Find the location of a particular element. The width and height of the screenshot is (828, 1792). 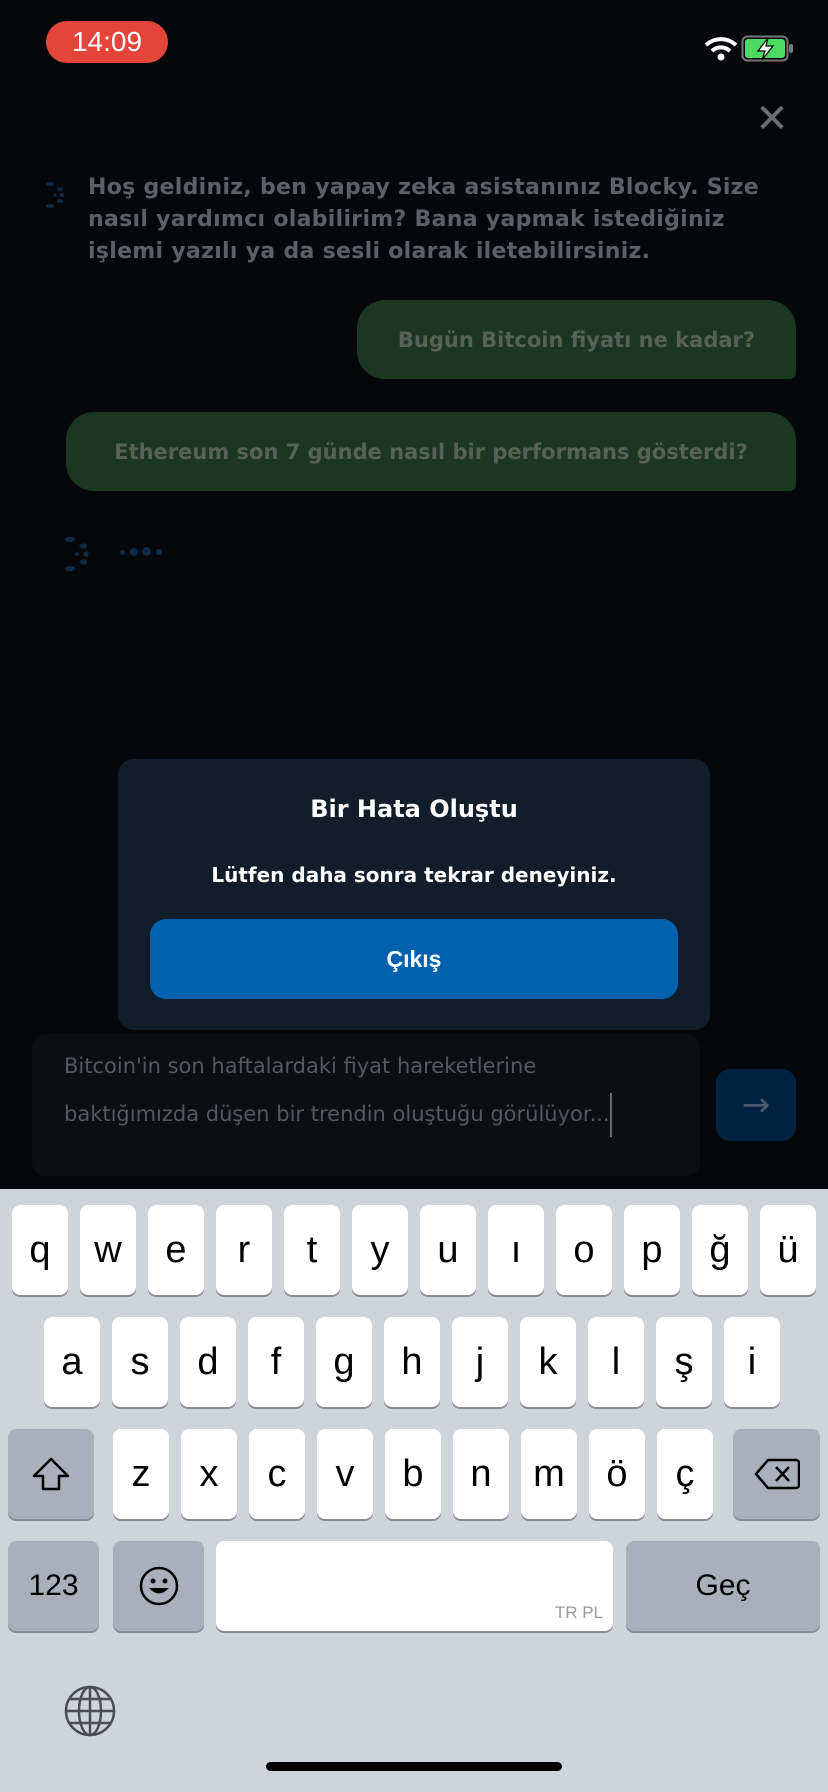

key-k: k is located at coordinates (548, 1362).